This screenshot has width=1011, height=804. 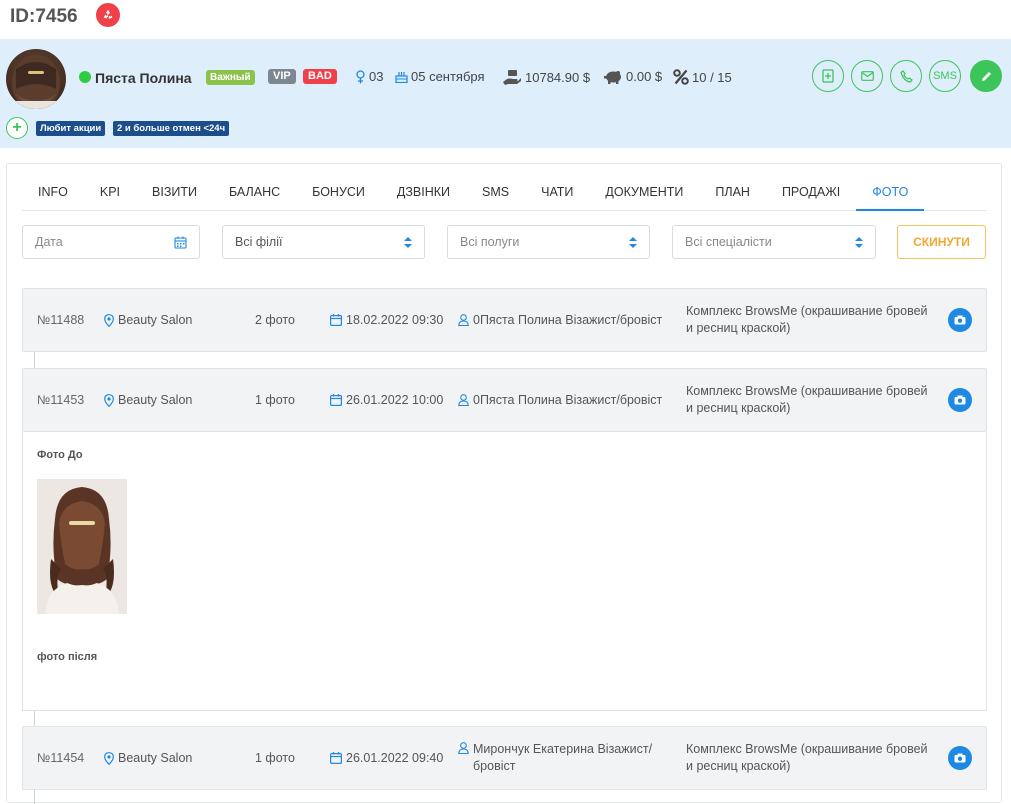 I want to click on tab-bonuses: БОНУСИ, so click(x=338, y=193).